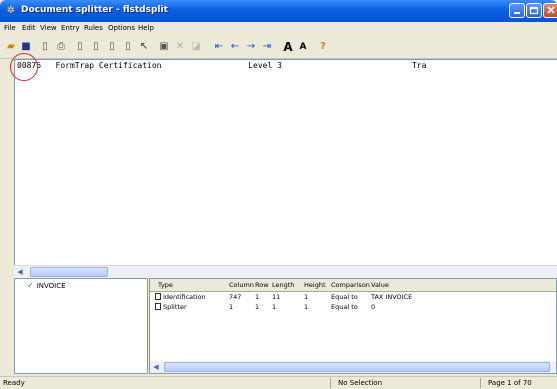 The image size is (557, 389). Describe the element at coordinates (165, 285) in the screenshot. I see `col-header-type: Type` at that location.